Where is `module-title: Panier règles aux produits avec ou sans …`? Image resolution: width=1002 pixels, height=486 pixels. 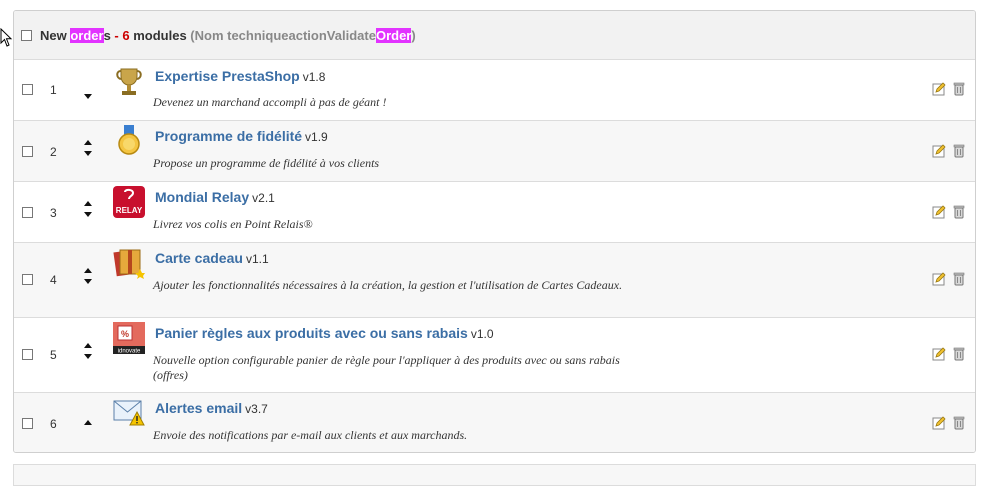
module-title: Panier règles aux produits avec ou sans … is located at coordinates (324, 333).